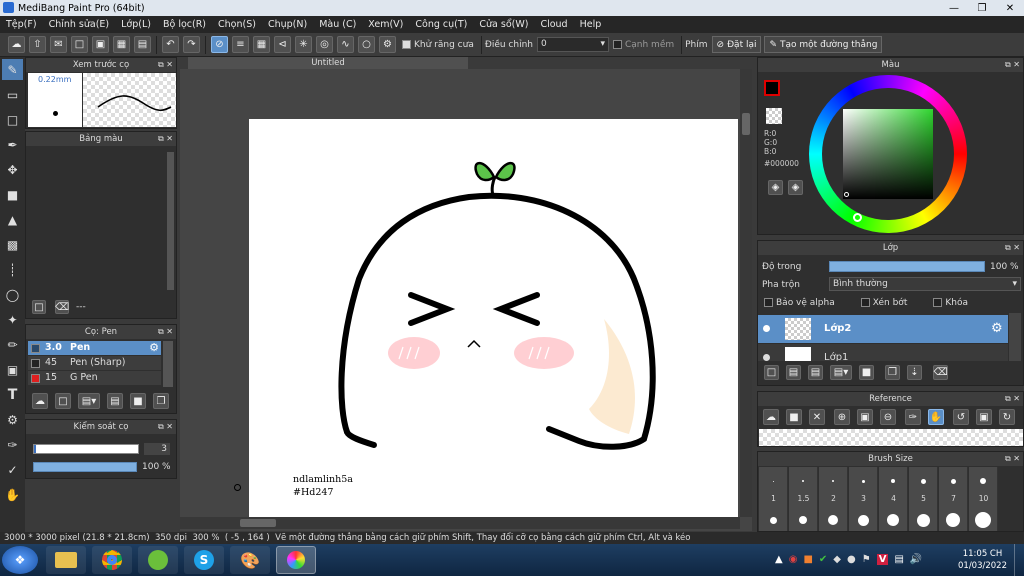  What do you see at coordinates (591, 24) in the screenshot?
I see `menu-help: Help` at bounding box center [591, 24].